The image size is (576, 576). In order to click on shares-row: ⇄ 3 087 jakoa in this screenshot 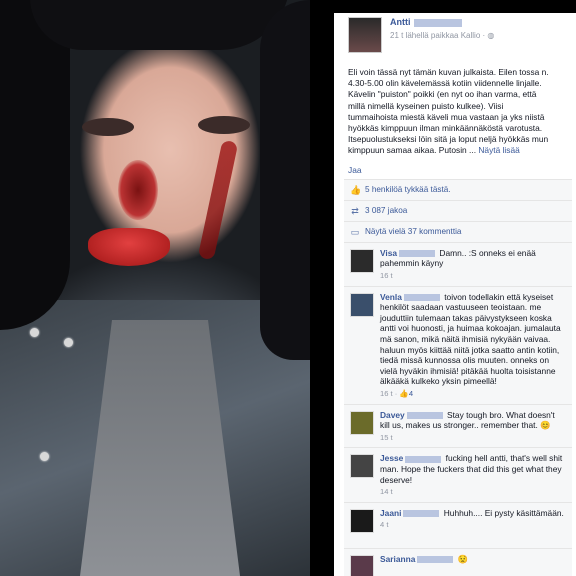, I will do `click(458, 210)`.